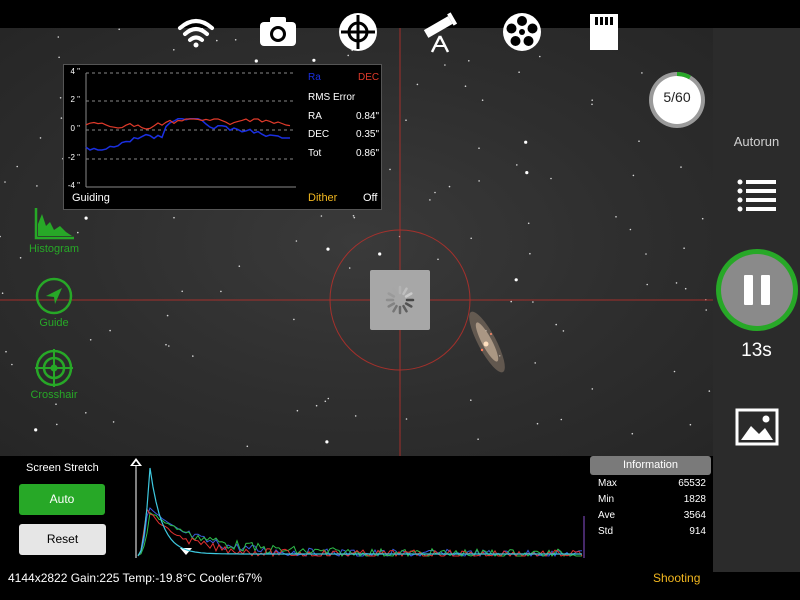  I want to click on rms-ra-label: RA, so click(315, 116).